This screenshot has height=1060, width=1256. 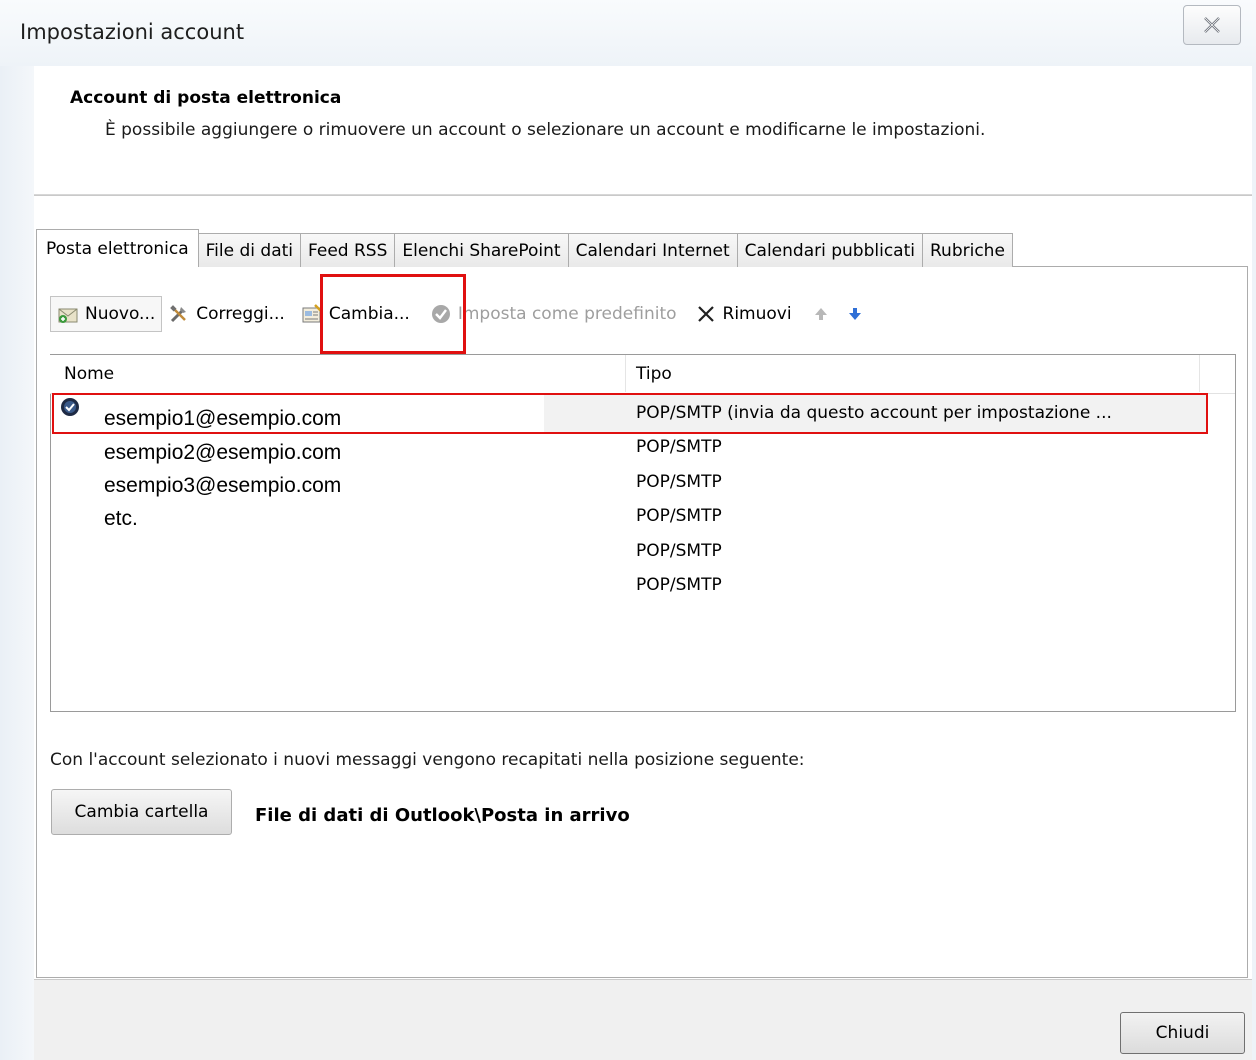 I want to click on footer-band, so click(x=643, y=1019).